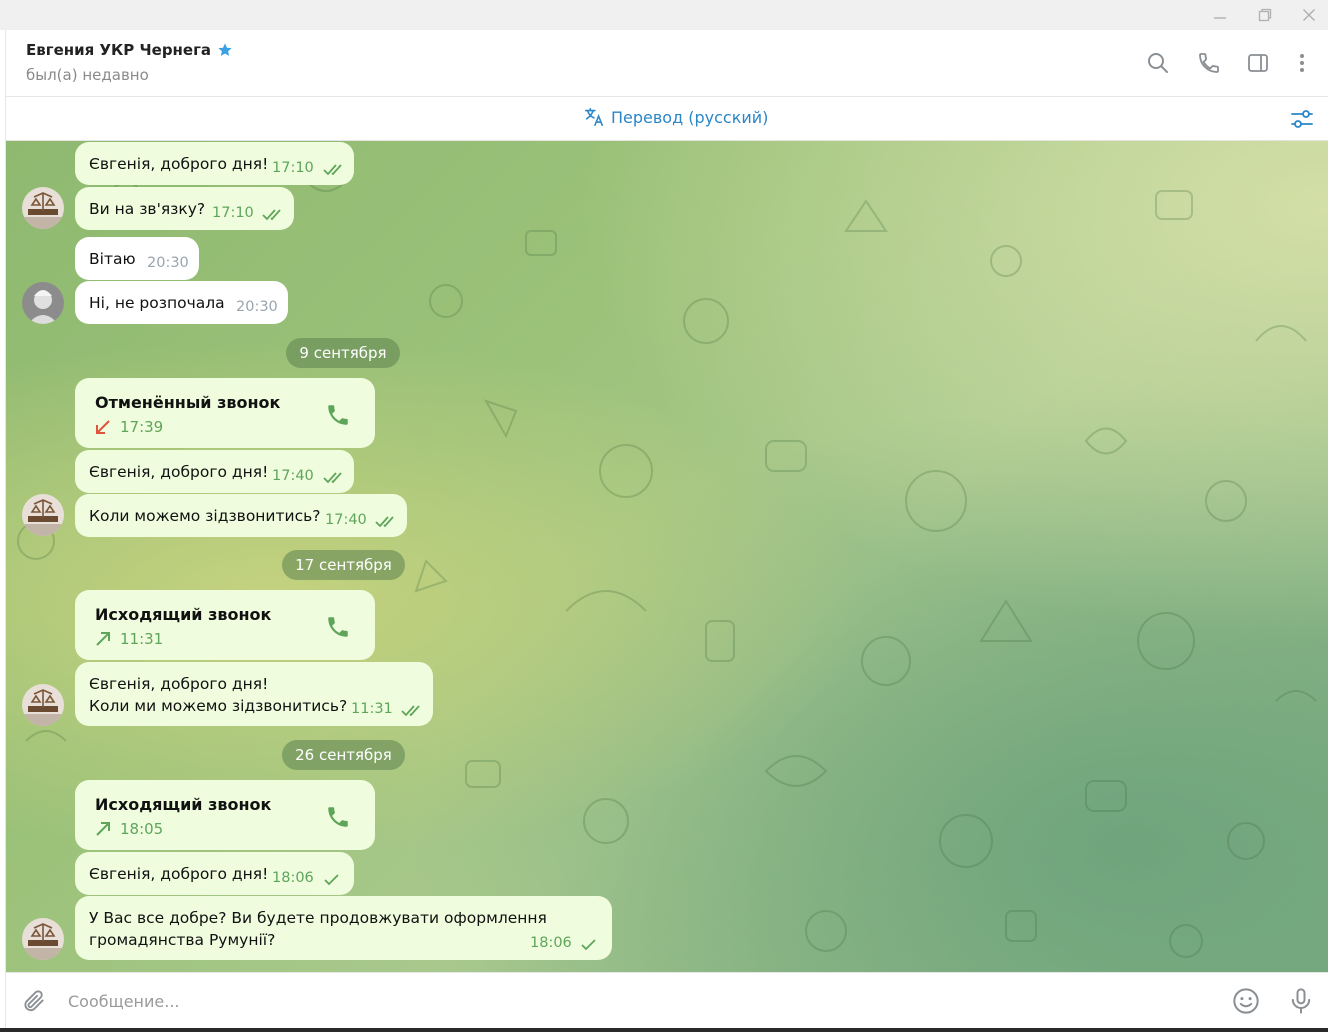  I want to click on more-button, so click(1302, 63).